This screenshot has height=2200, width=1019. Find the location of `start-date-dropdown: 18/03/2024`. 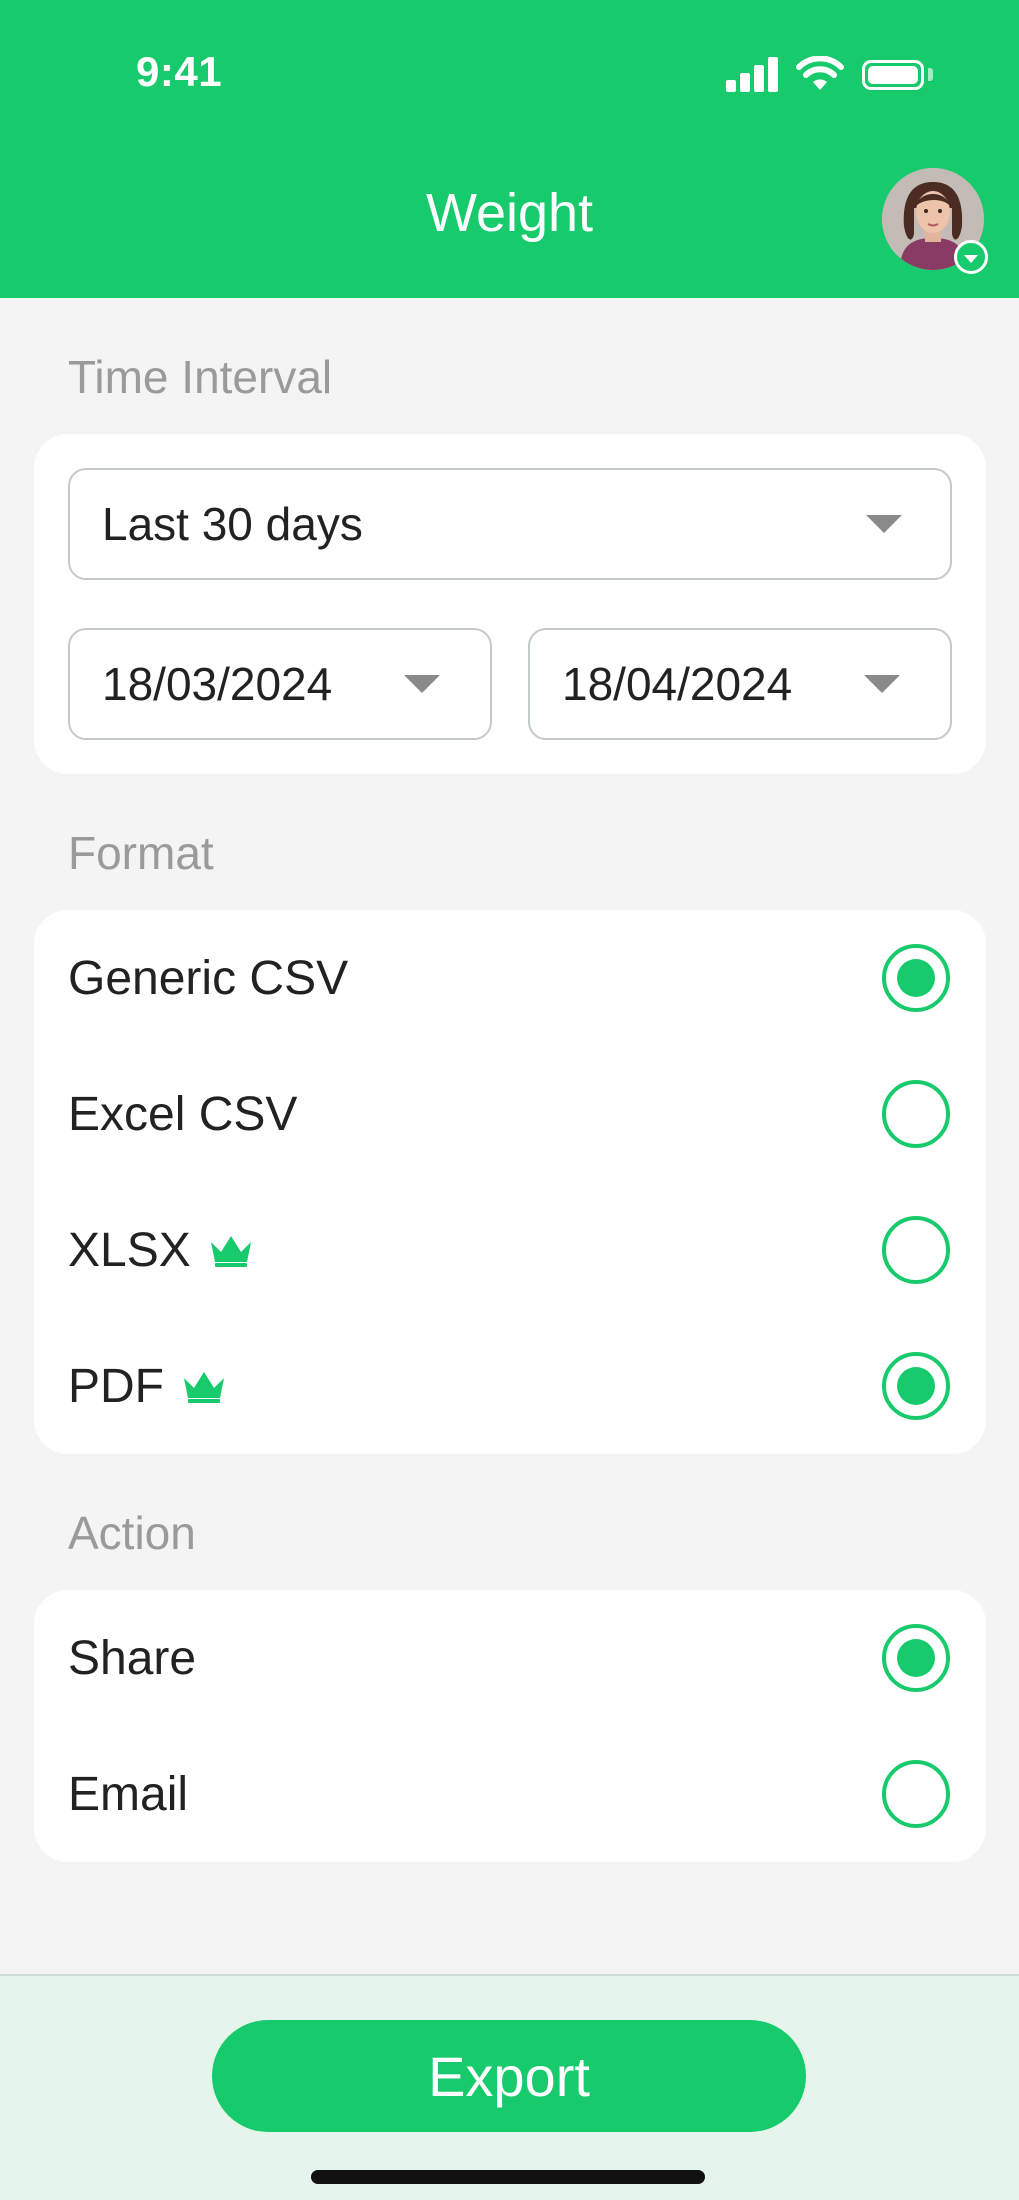

start-date-dropdown: 18/03/2024 is located at coordinates (280, 684).